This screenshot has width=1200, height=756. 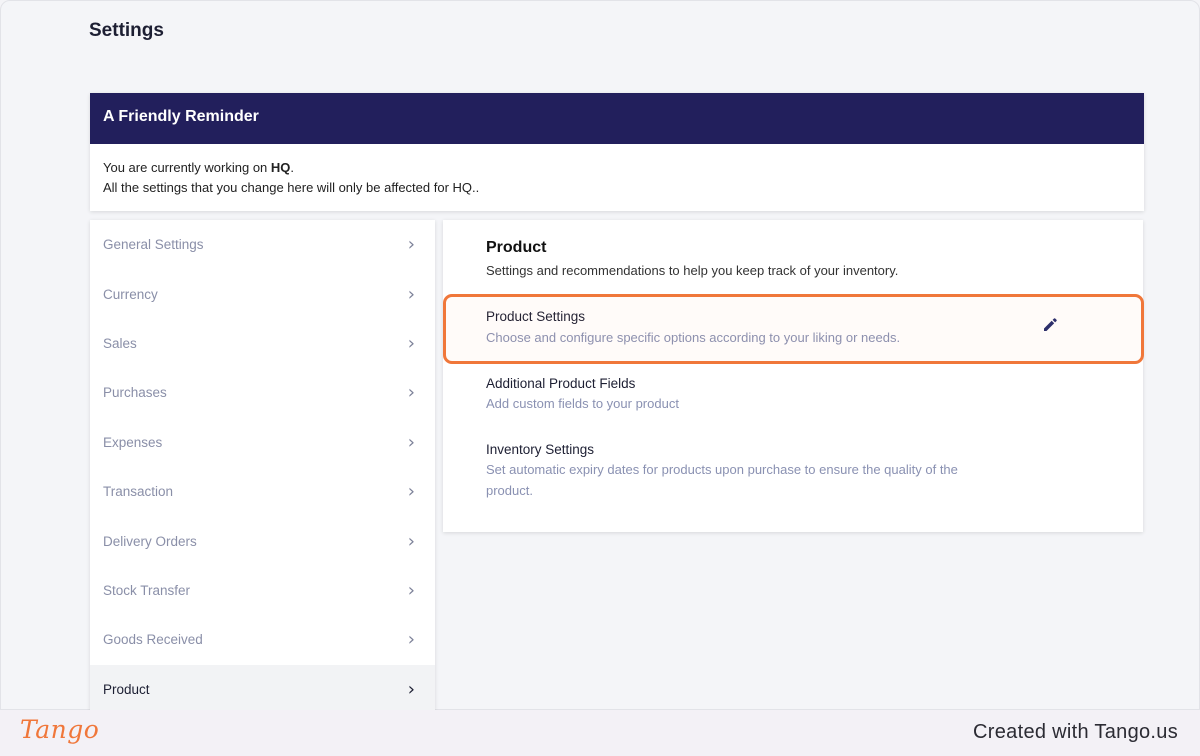 I want to click on tango-credit: Created with Tango.us, so click(x=1075, y=732).